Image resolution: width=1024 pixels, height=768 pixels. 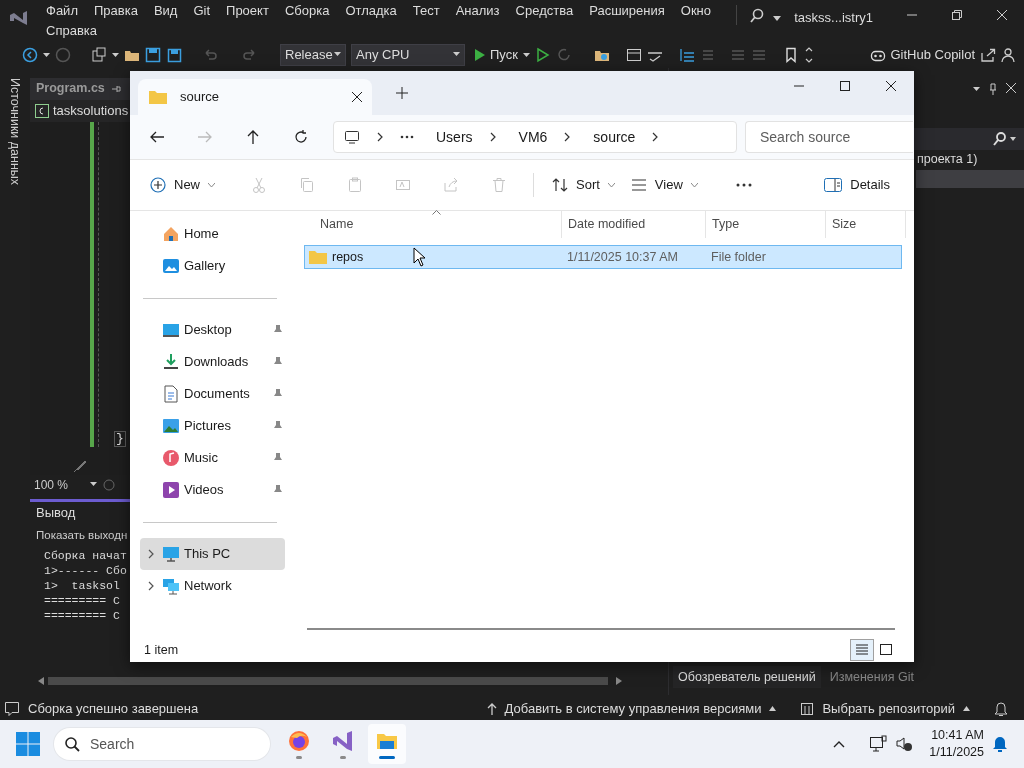 I want to click on more-icon, so click(x=407, y=137).